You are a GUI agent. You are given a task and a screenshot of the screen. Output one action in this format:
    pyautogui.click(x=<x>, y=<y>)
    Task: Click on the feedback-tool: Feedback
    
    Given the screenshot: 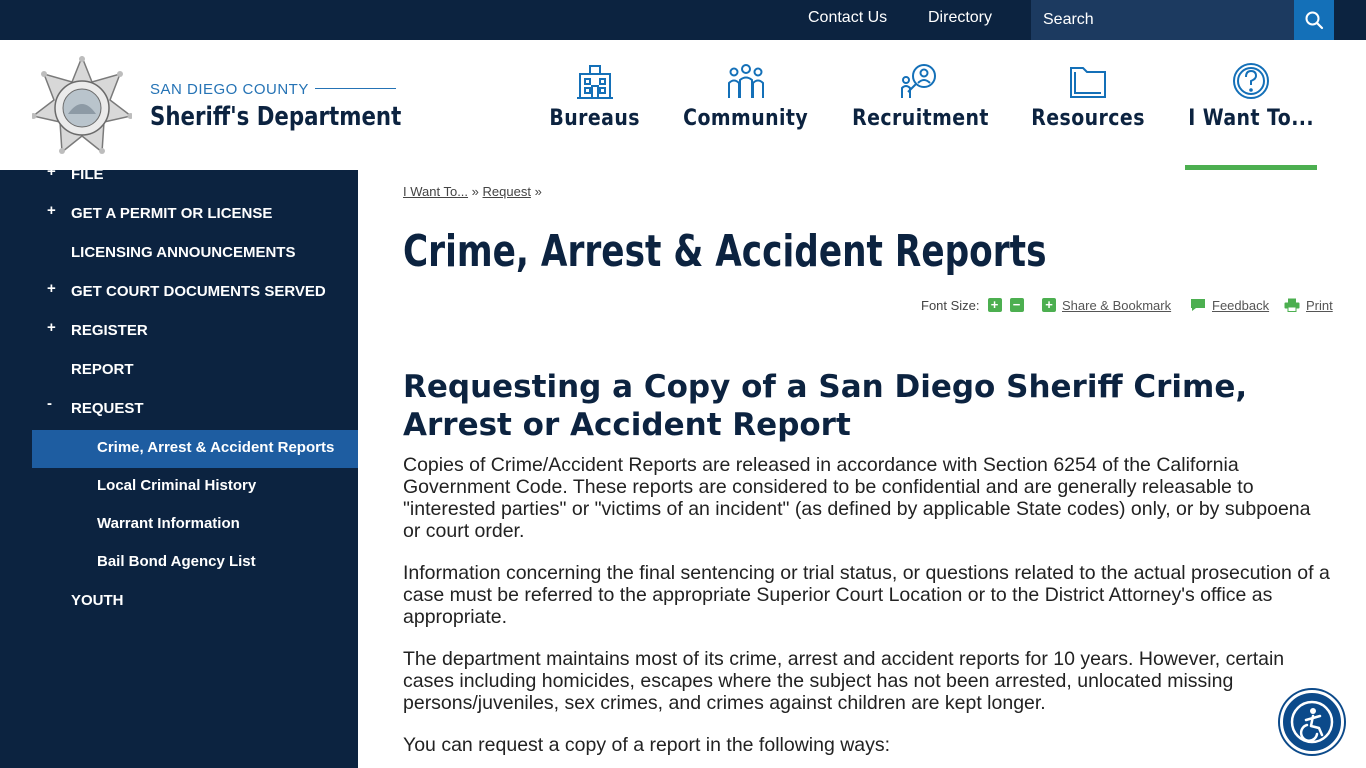 What is the action you would take?
    pyautogui.click(x=1229, y=305)
    